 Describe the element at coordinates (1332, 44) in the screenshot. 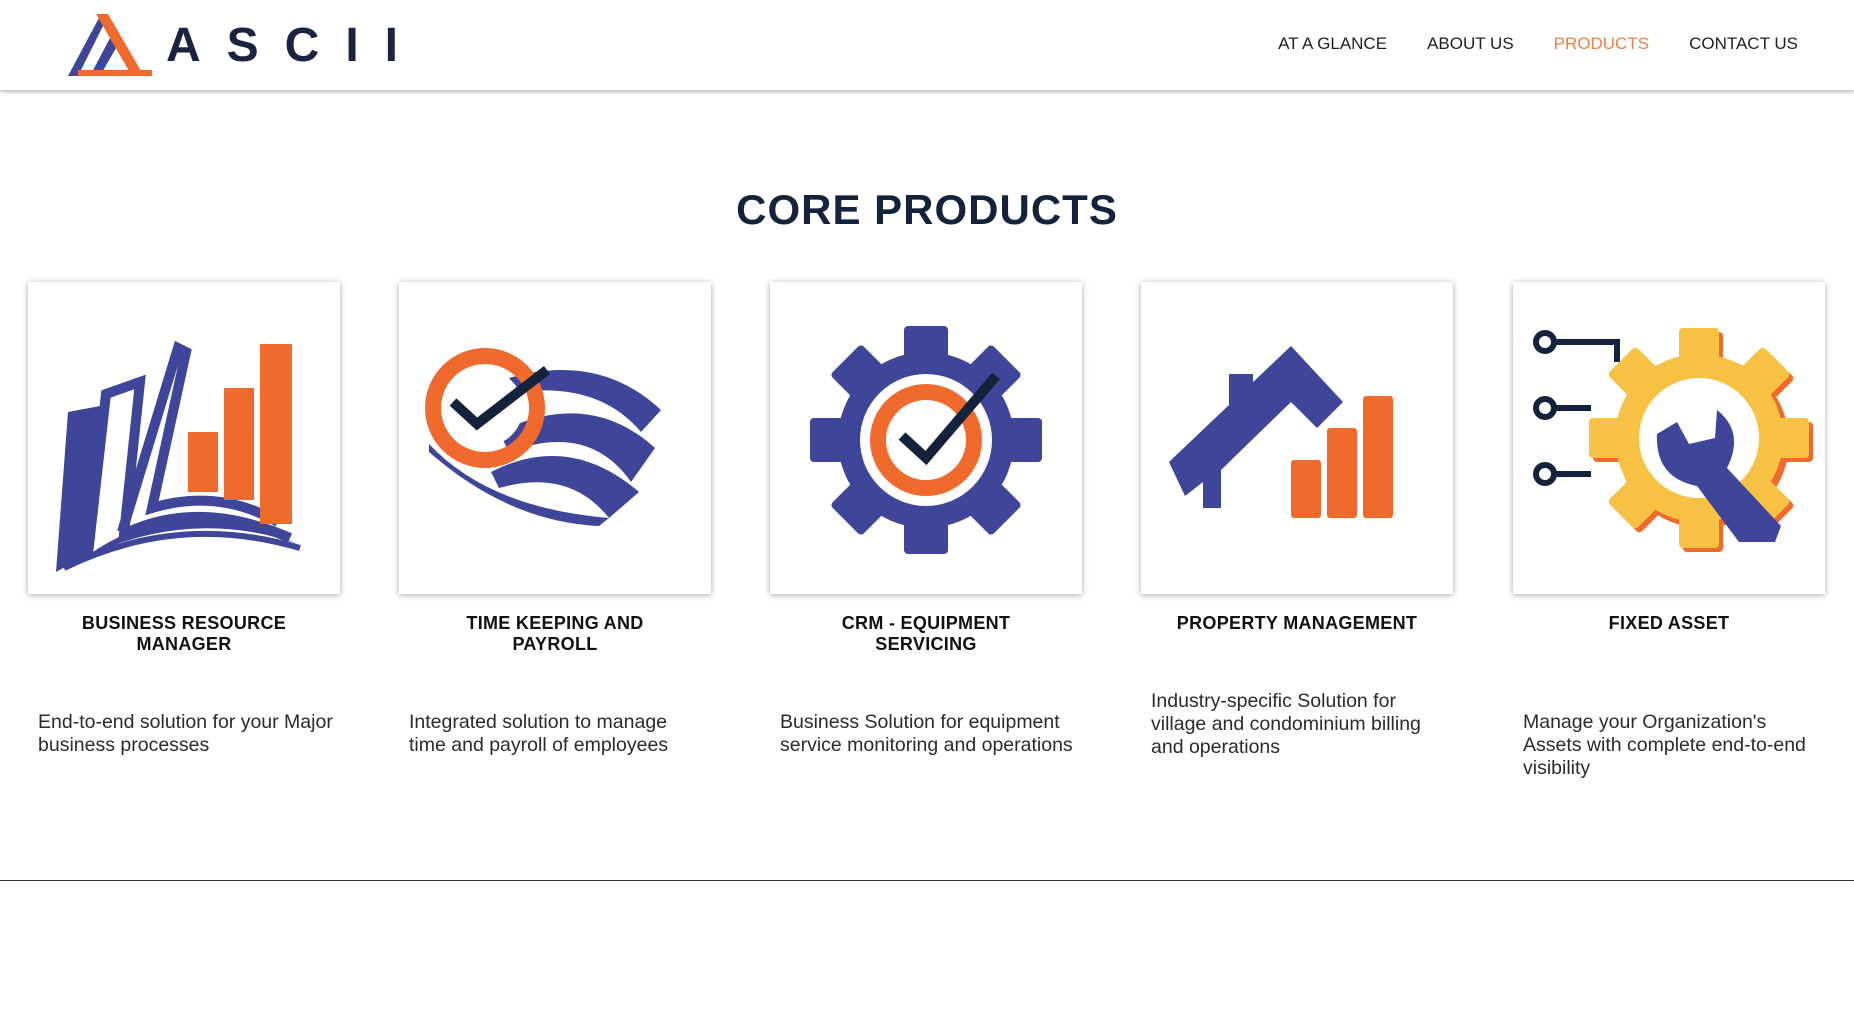

I see `nav-at-a-glance: AT A GLANCE` at that location.